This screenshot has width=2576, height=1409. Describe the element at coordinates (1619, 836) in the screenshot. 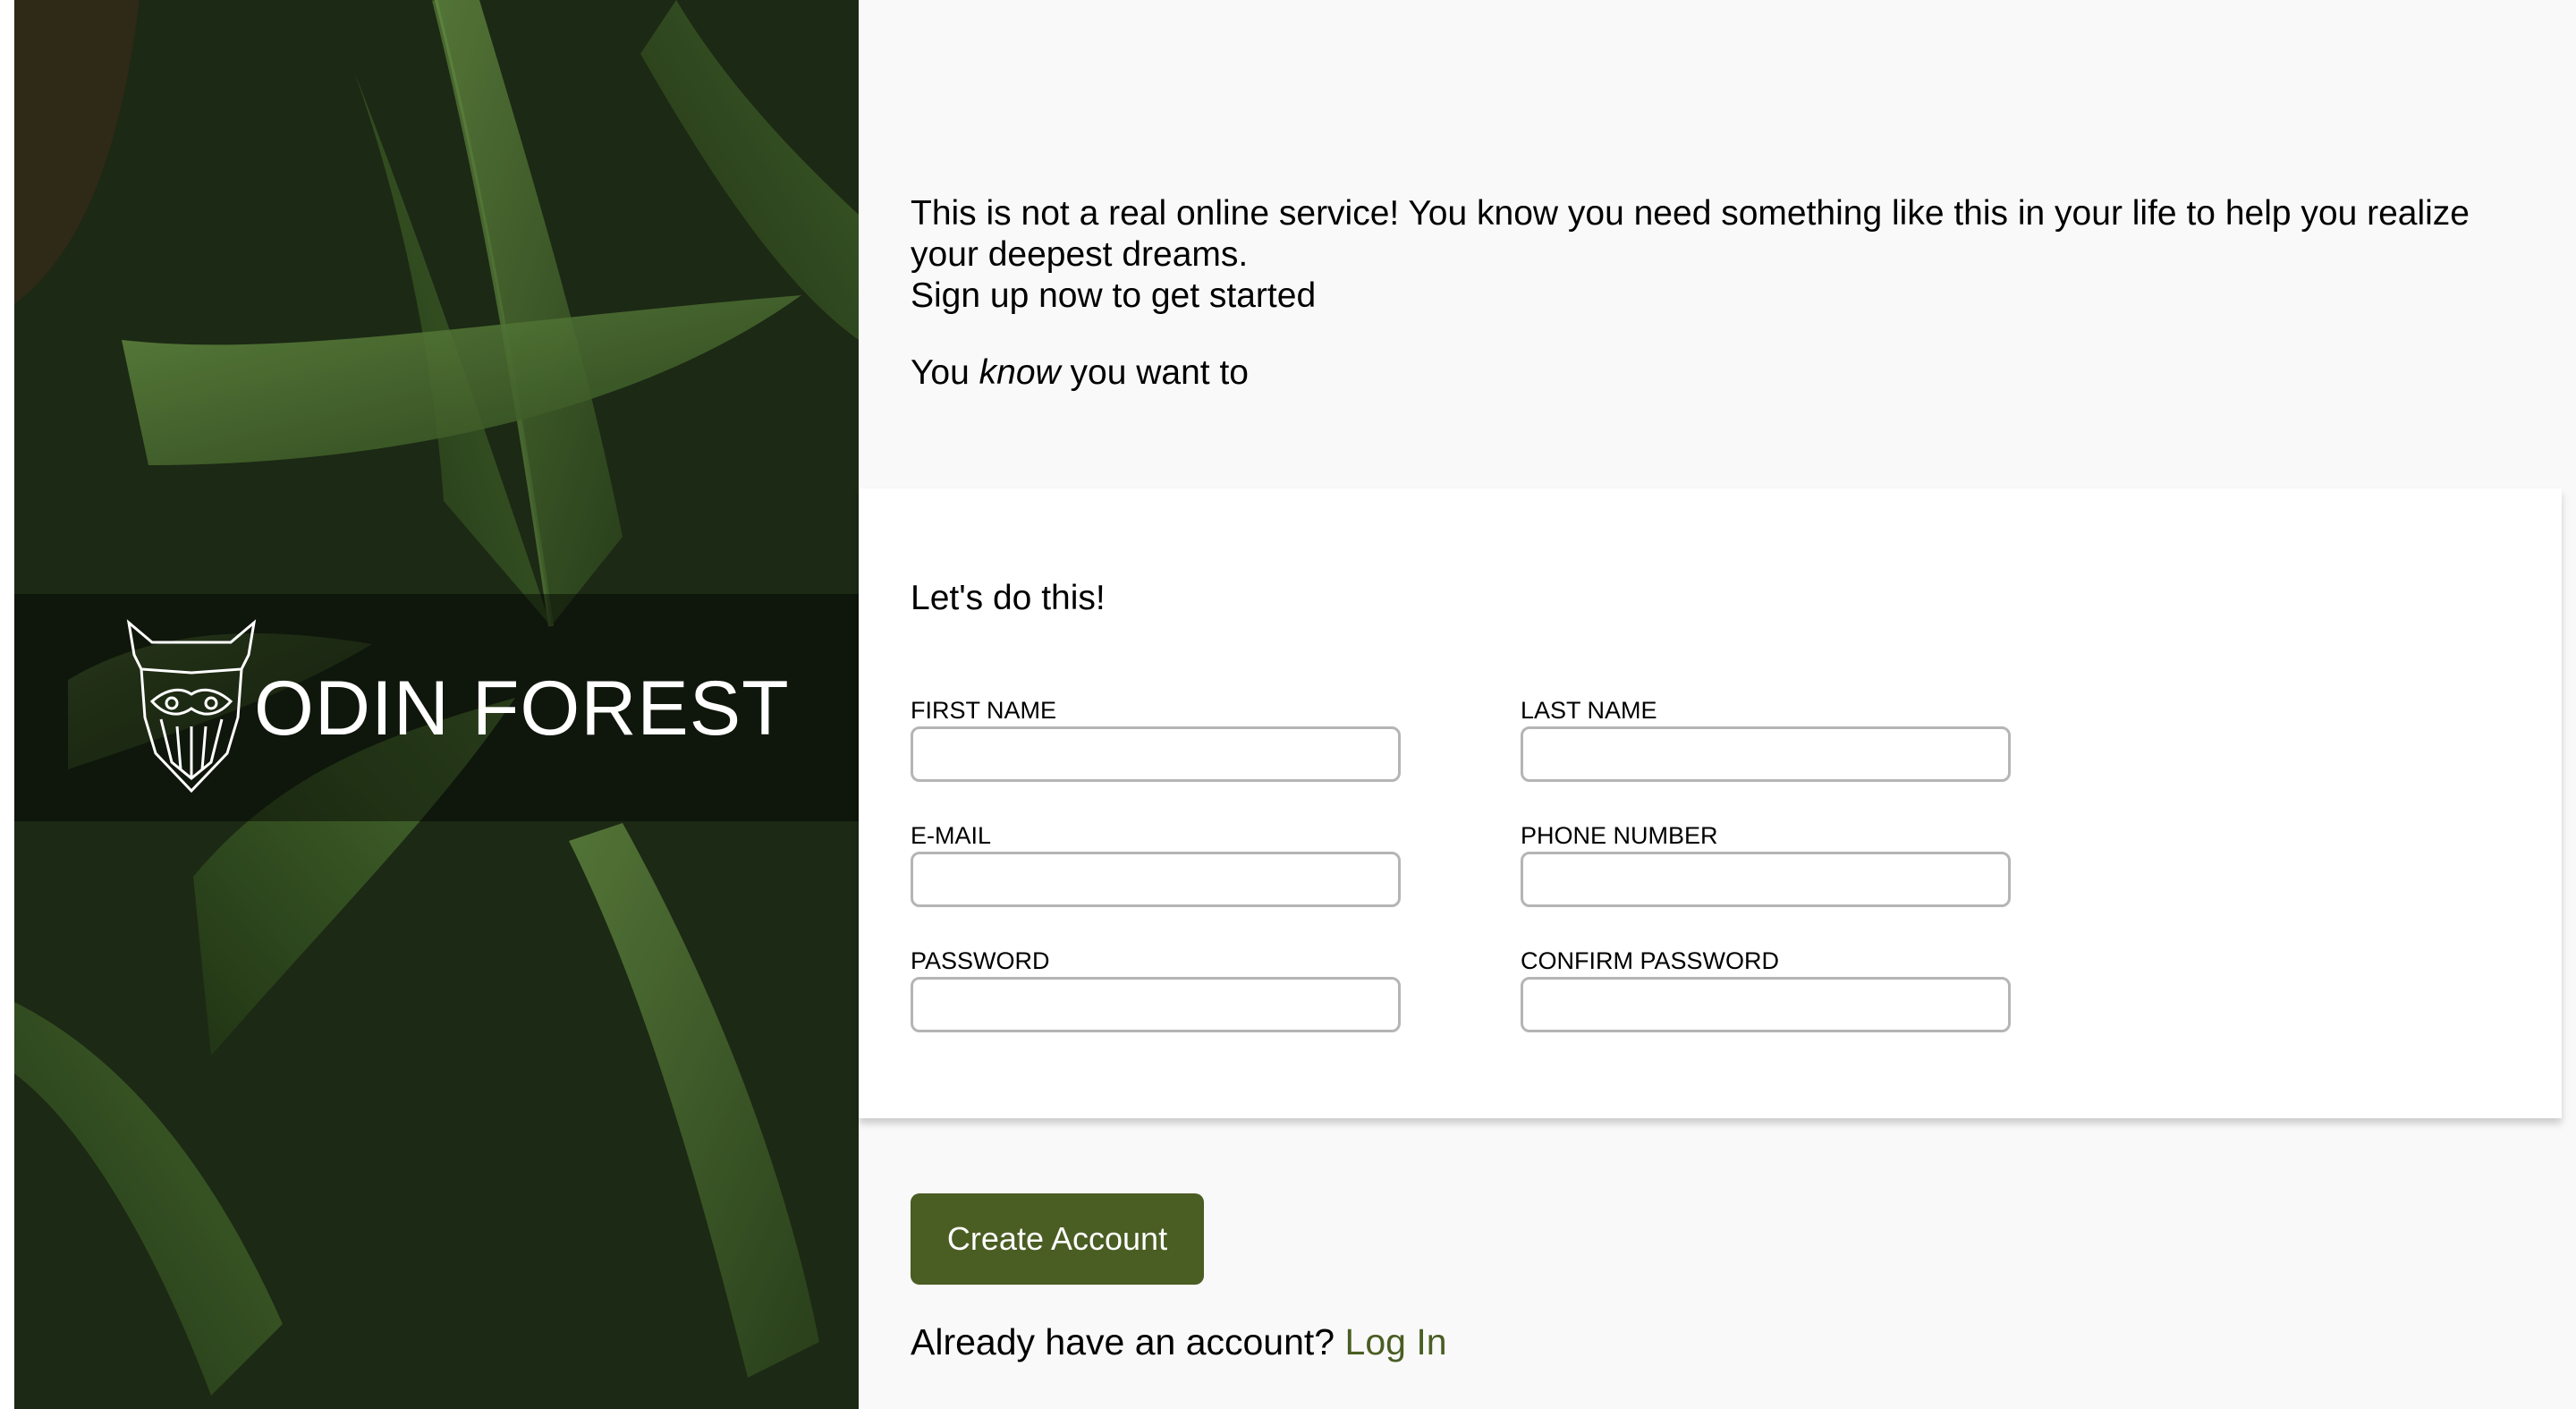

I see `phone-label: PHONE NUMBER` at that location.